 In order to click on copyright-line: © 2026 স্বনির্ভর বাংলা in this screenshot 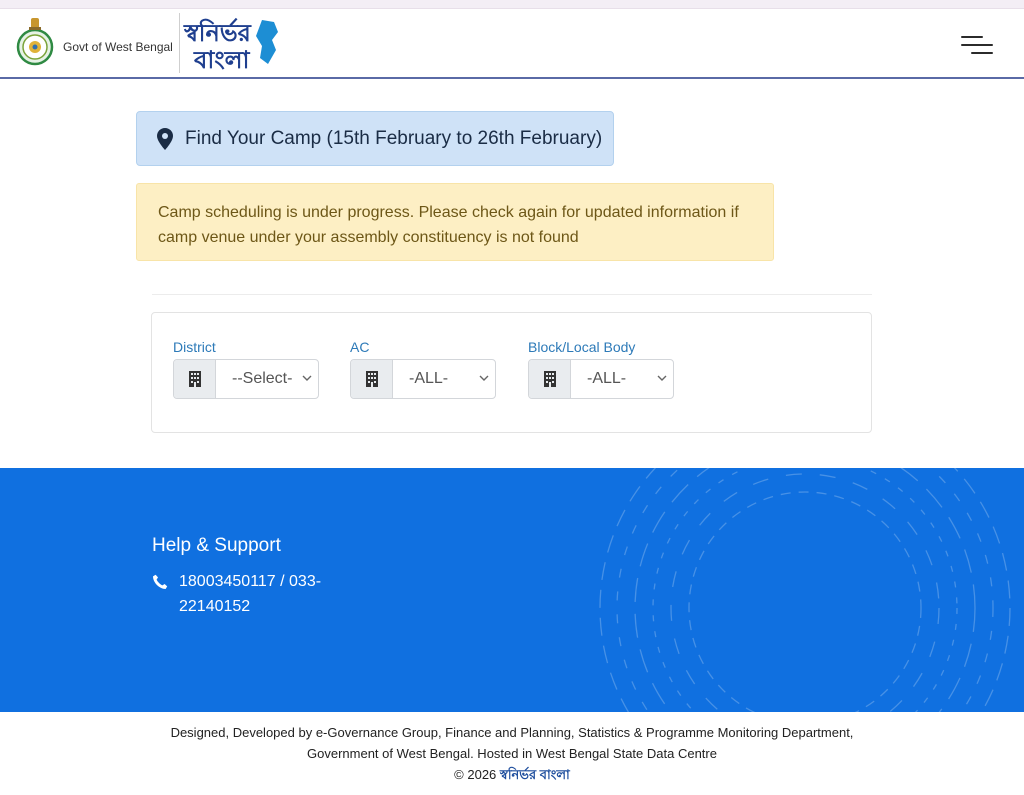, I will do `click(512, 774)`.